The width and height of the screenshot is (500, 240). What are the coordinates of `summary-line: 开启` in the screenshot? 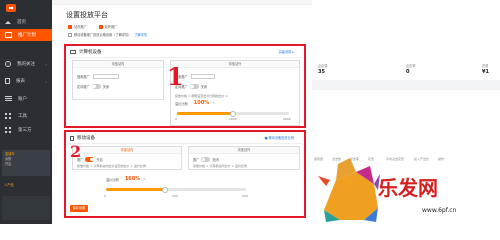 It's located at (8, 164).